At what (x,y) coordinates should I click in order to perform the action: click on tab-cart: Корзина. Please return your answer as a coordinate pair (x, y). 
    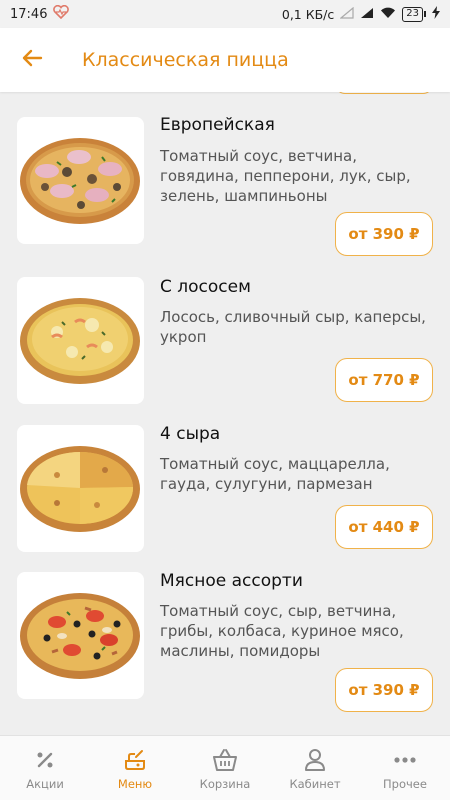
    Looking at the image, I should click on (225, 768).